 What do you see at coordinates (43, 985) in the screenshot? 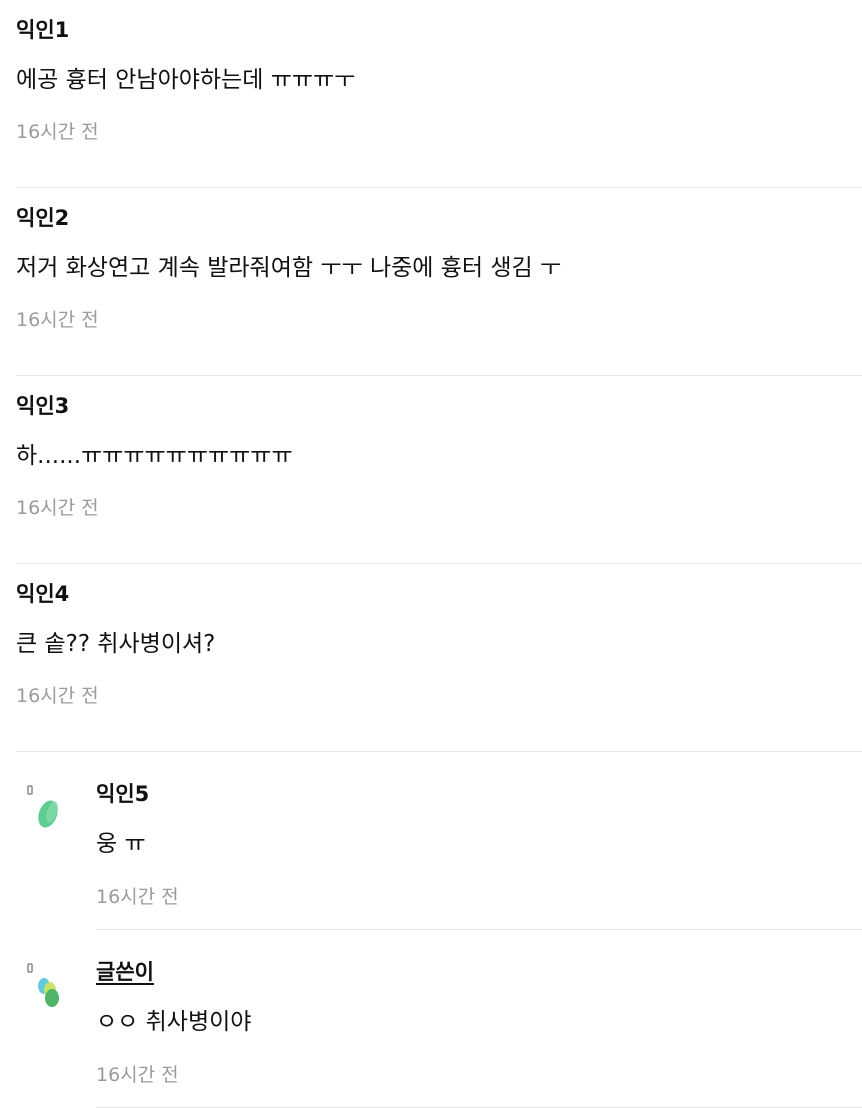
I see `reply-author-icon` at bounding box center [43, 985].